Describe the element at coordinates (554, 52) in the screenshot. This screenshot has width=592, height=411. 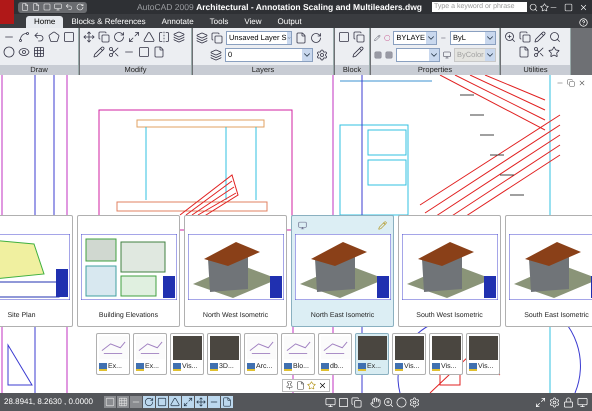
I see `star-icon` at that location.